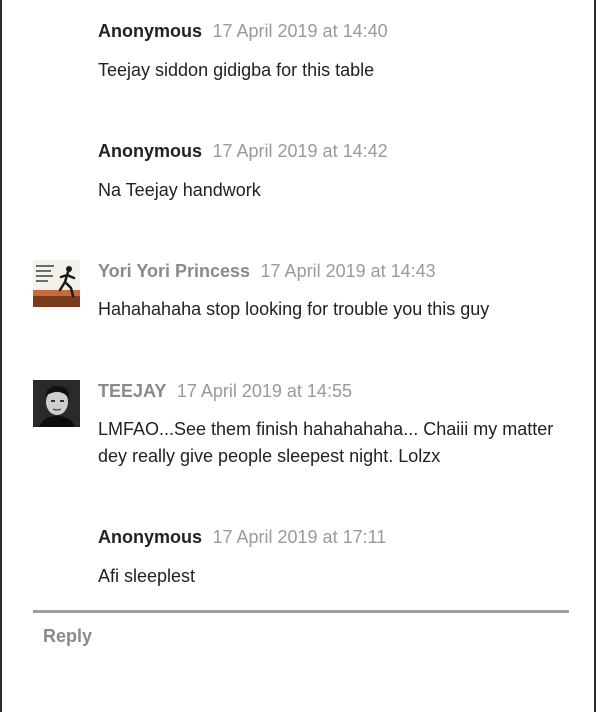 The height and width of the screenshot is (712, 600). Describe the element at coordinates (67, 636) in the screenshot. I see `reply-button: Reply` at that location.